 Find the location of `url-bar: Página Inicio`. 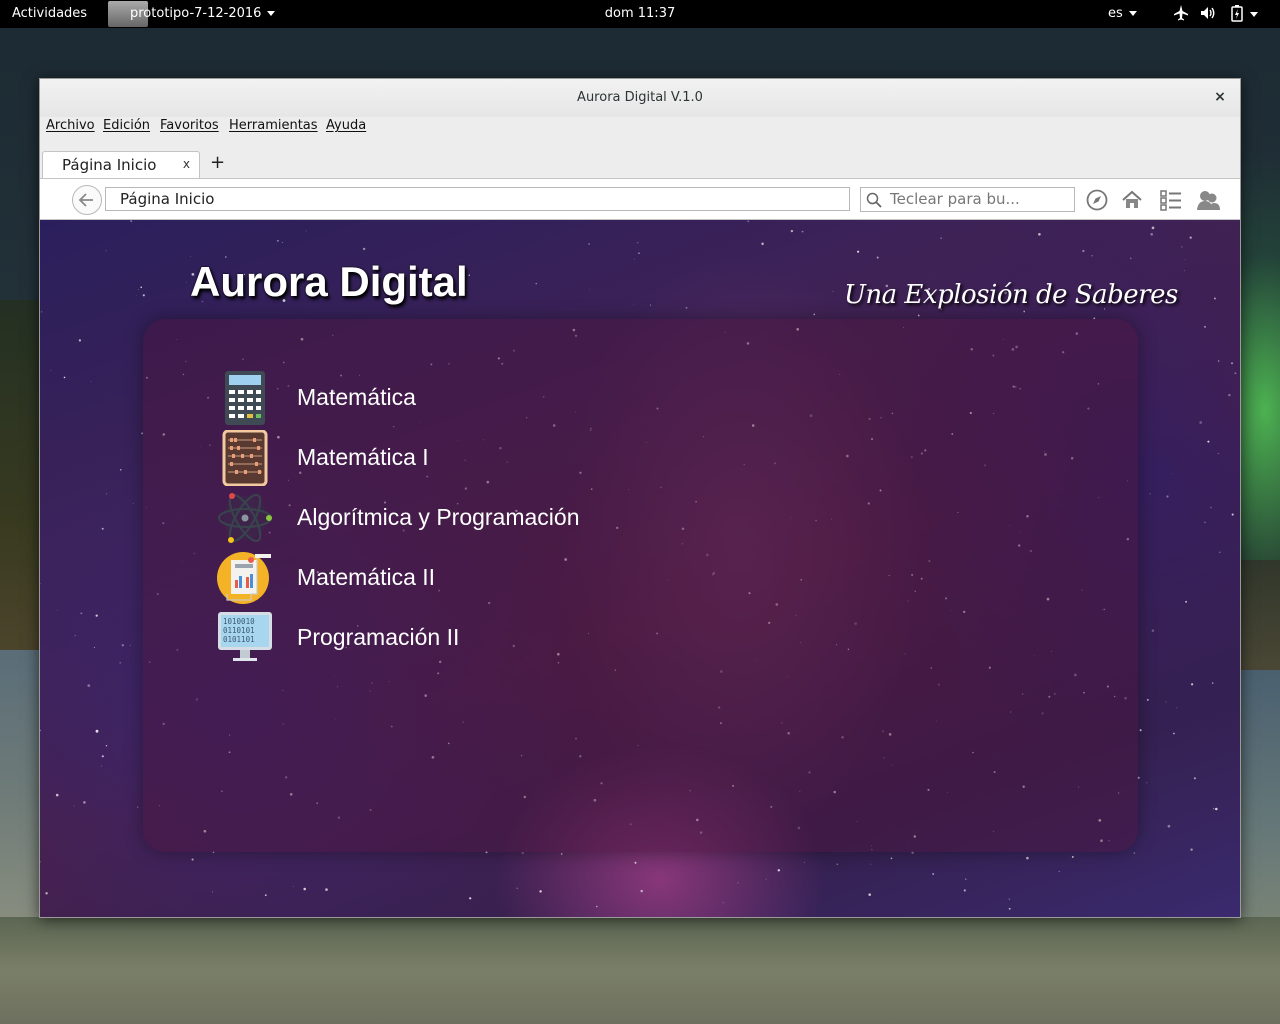

url-bar: Página Inicio is located at coordinates (477, 199).